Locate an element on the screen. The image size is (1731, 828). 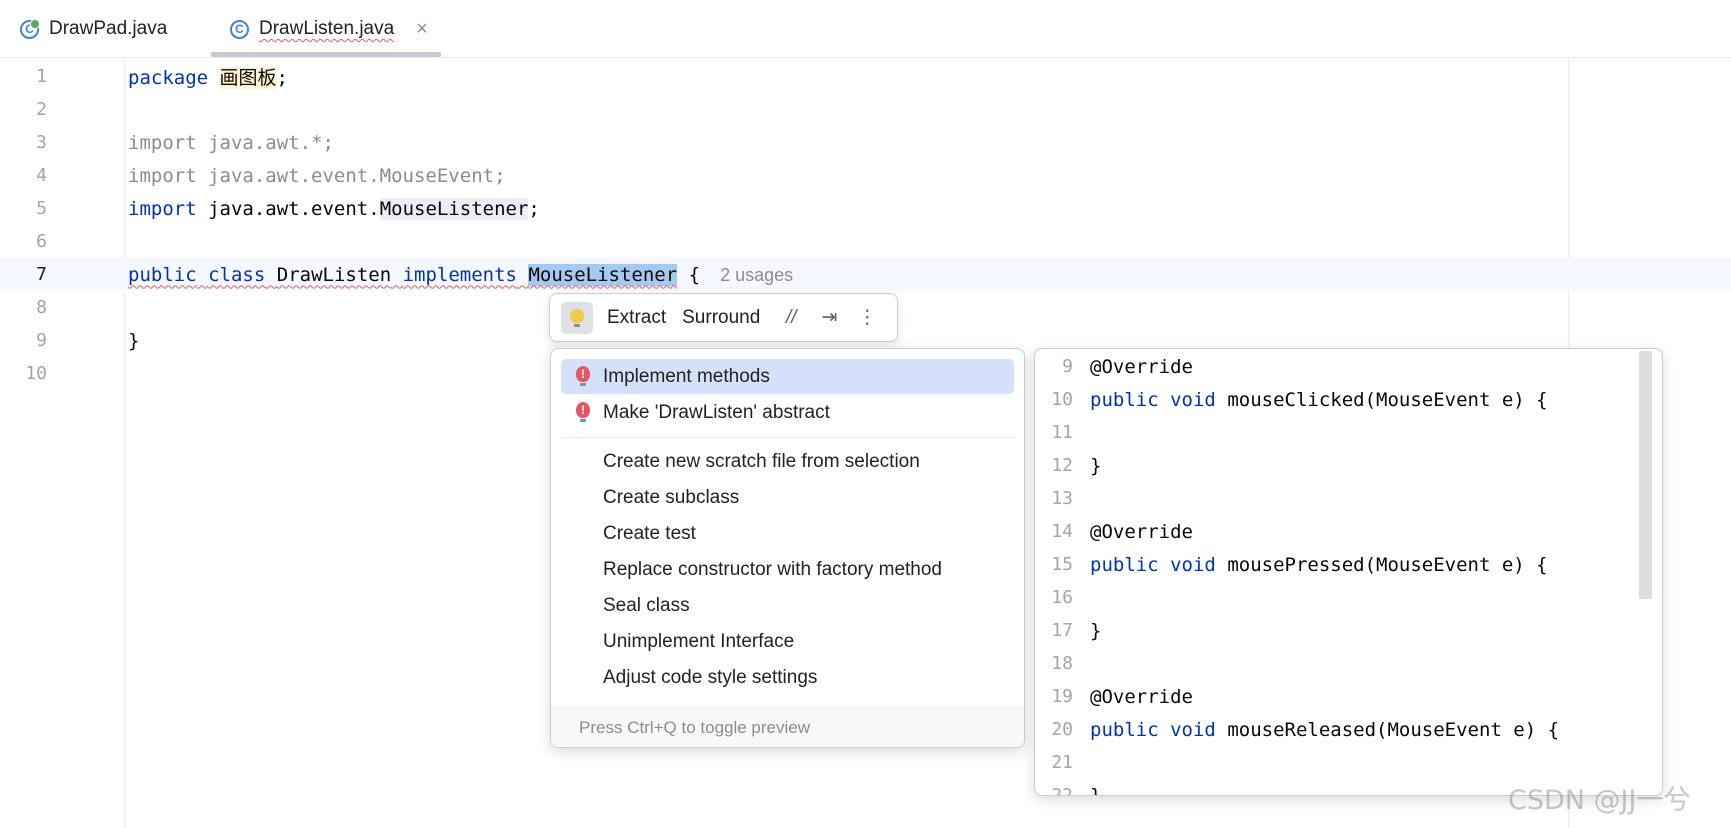
code-line: 5 import java.awt.event.MouseListener; is located at coordinates (865, 208).